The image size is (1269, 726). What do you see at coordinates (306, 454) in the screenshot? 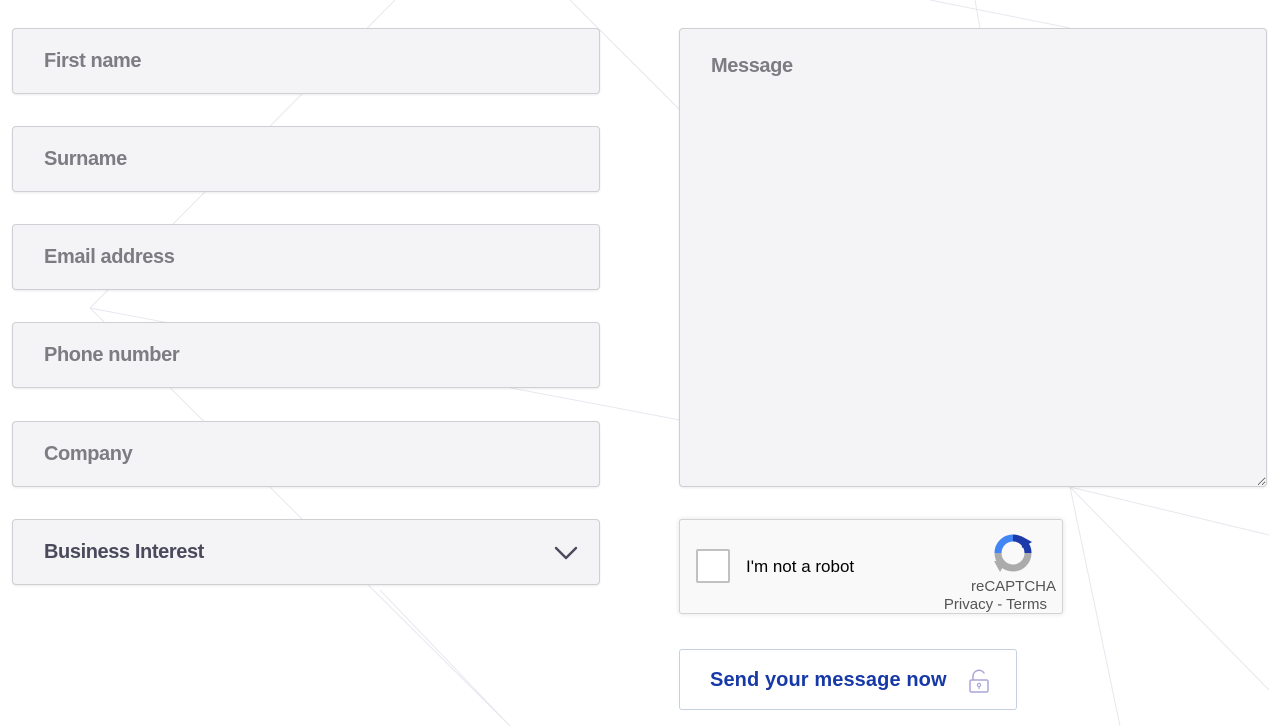
I see `company-input` at bounding box center [306, 454].